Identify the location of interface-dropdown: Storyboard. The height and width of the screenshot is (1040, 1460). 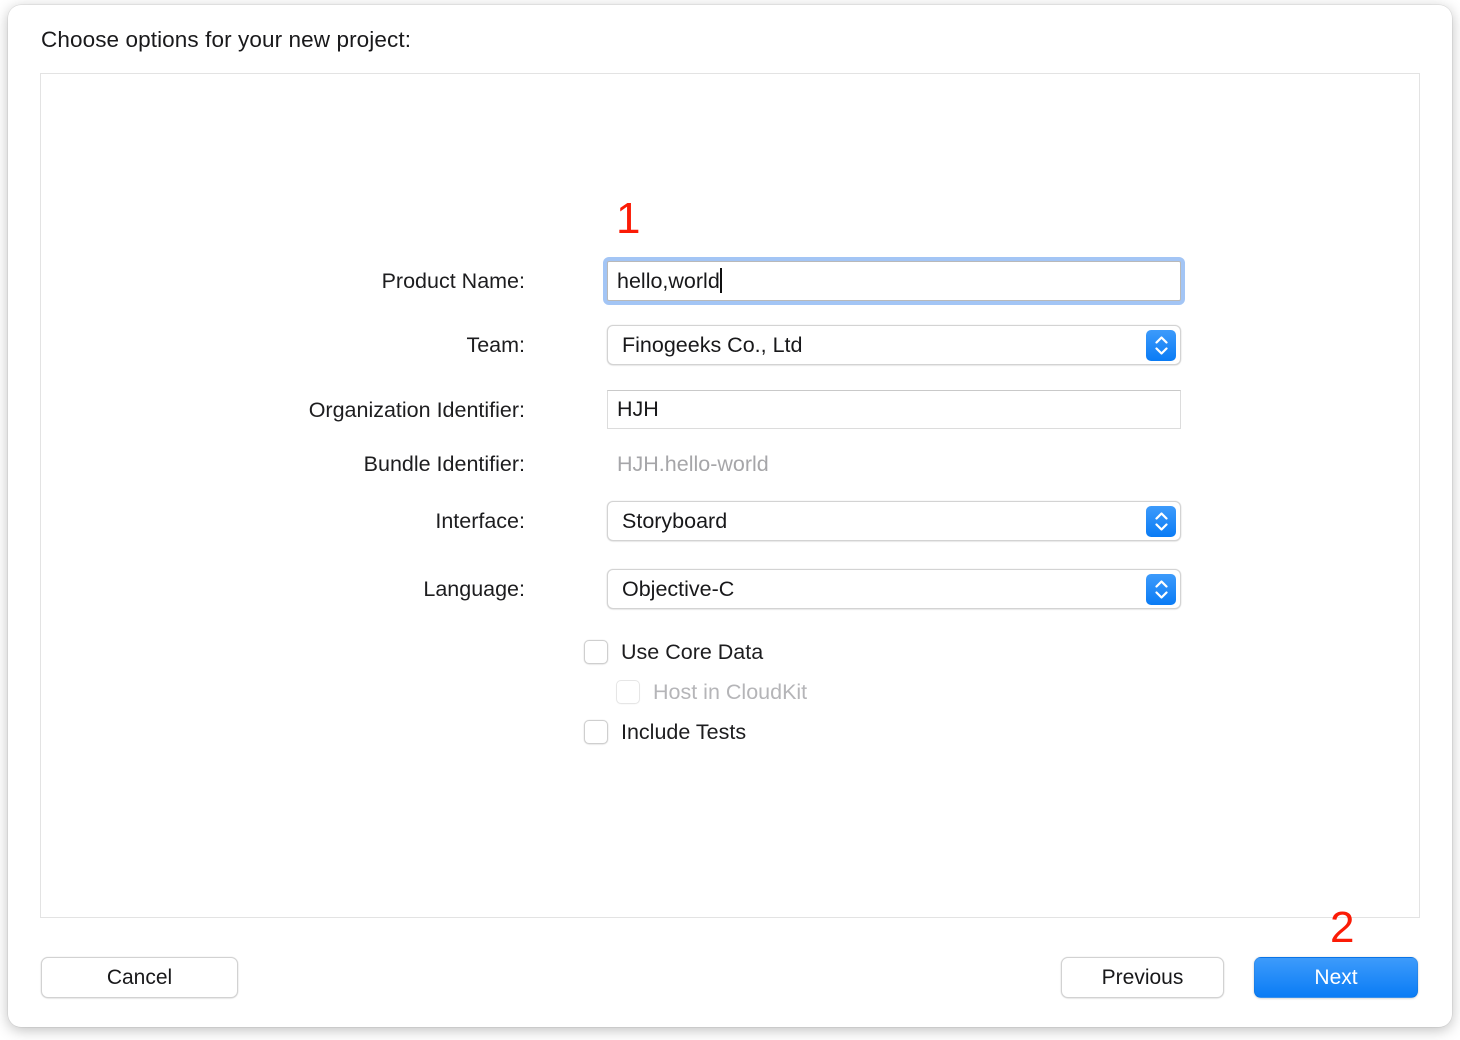
(894, 521).